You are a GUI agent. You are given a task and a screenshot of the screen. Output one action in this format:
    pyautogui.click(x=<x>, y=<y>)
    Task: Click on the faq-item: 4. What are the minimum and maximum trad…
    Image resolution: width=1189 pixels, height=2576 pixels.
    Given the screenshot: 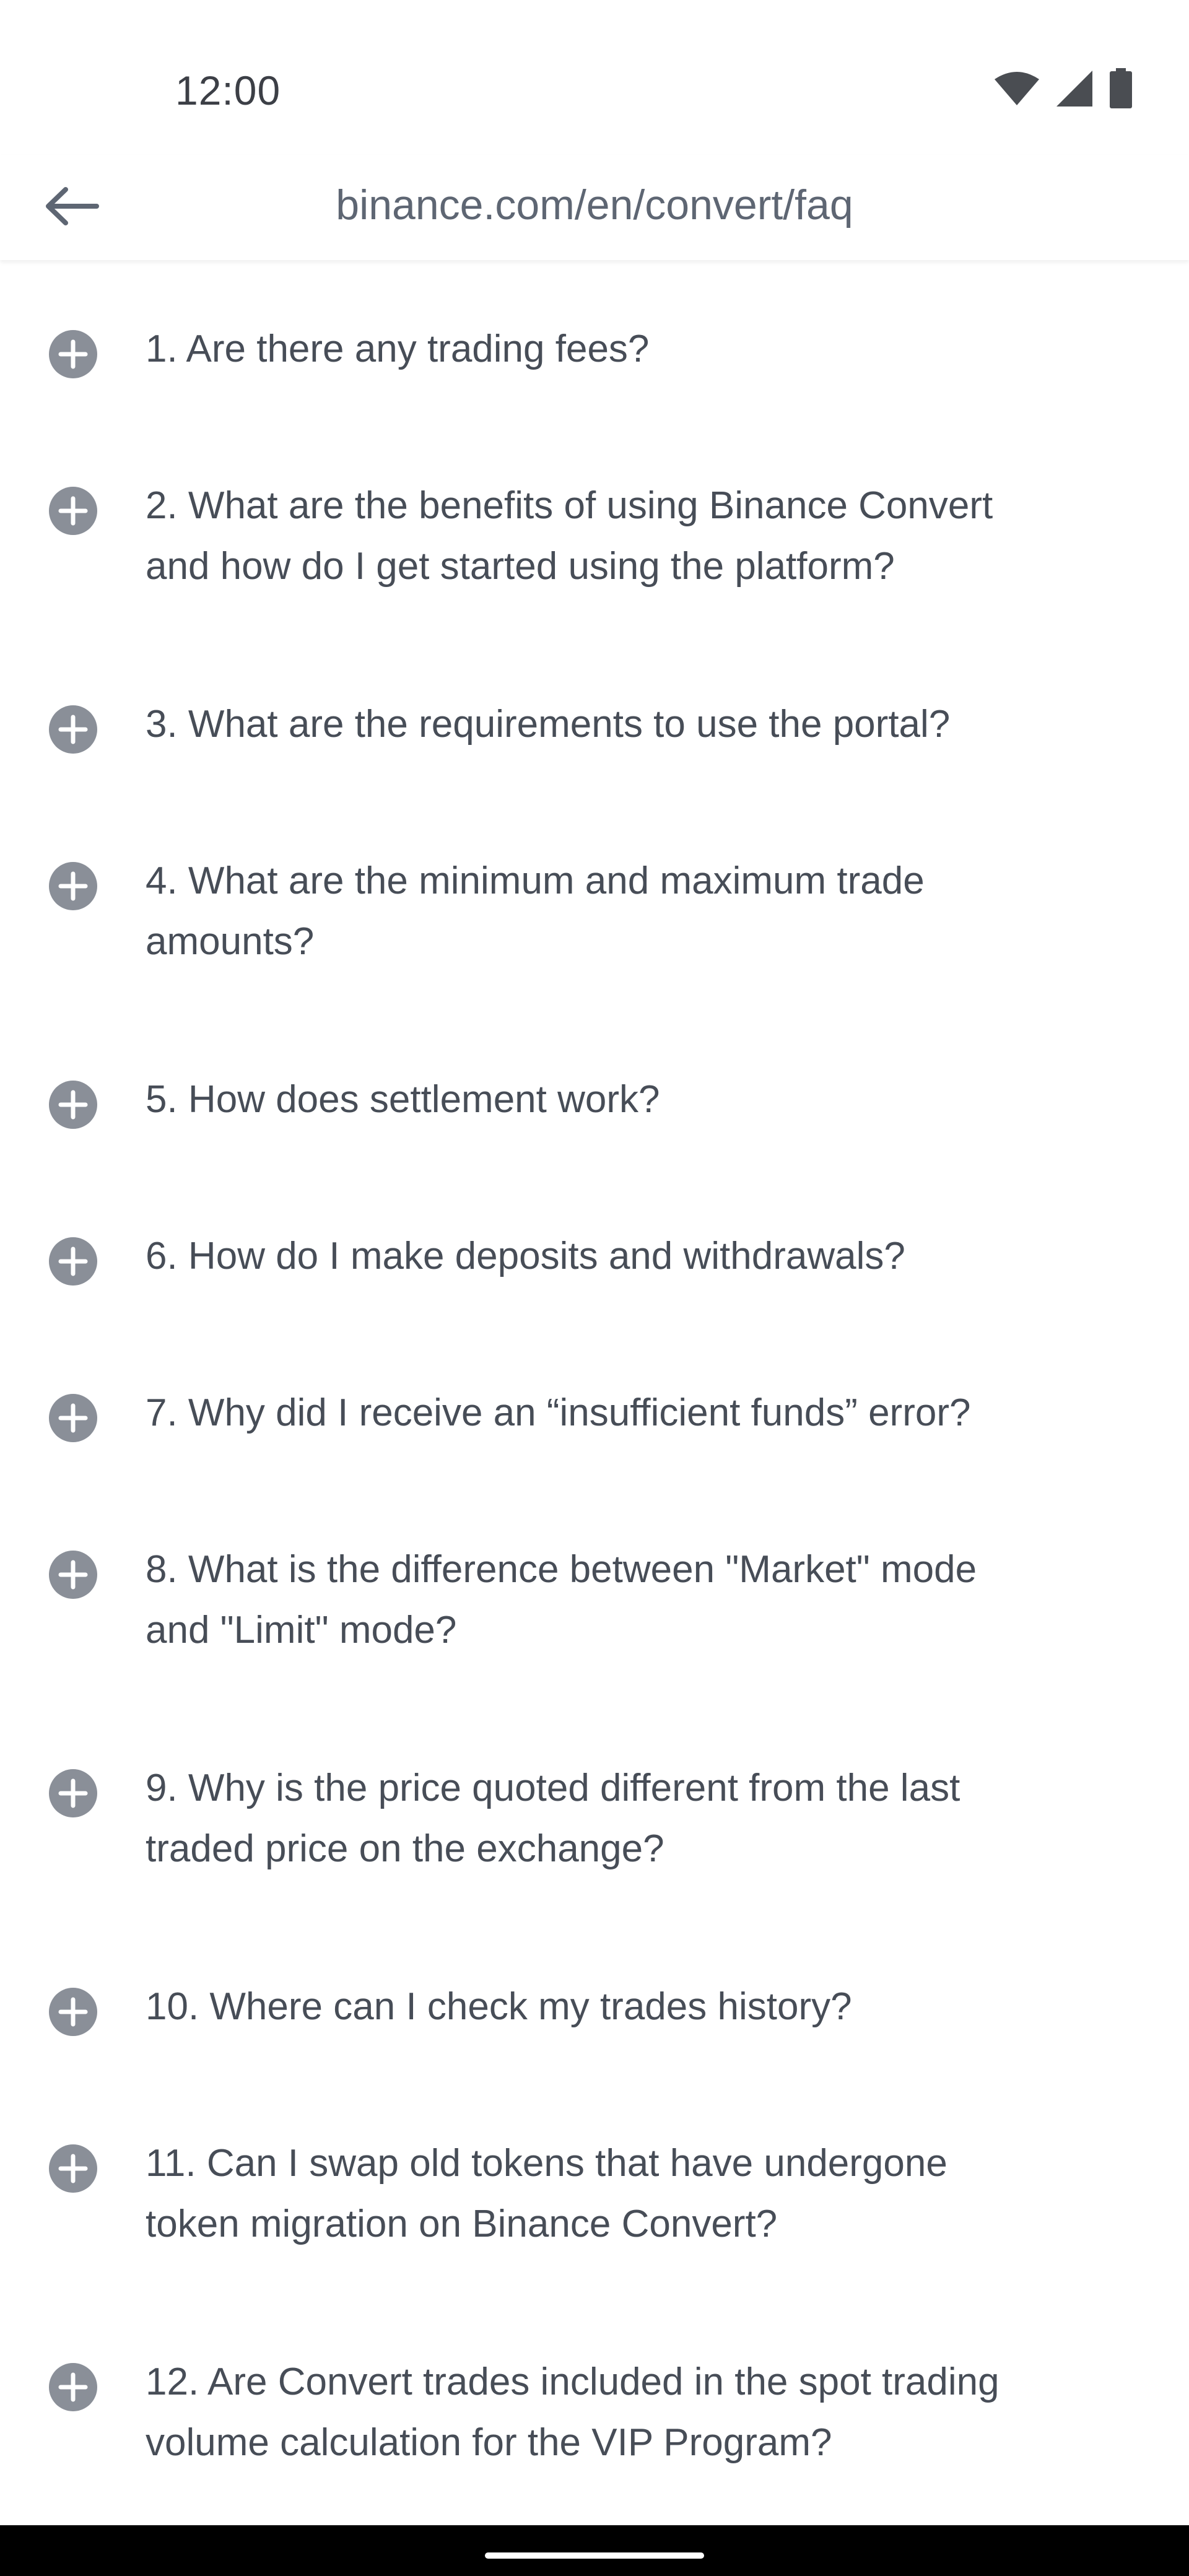 What is the action you would take?
    pyautogui.click(x=594, y=883)
    